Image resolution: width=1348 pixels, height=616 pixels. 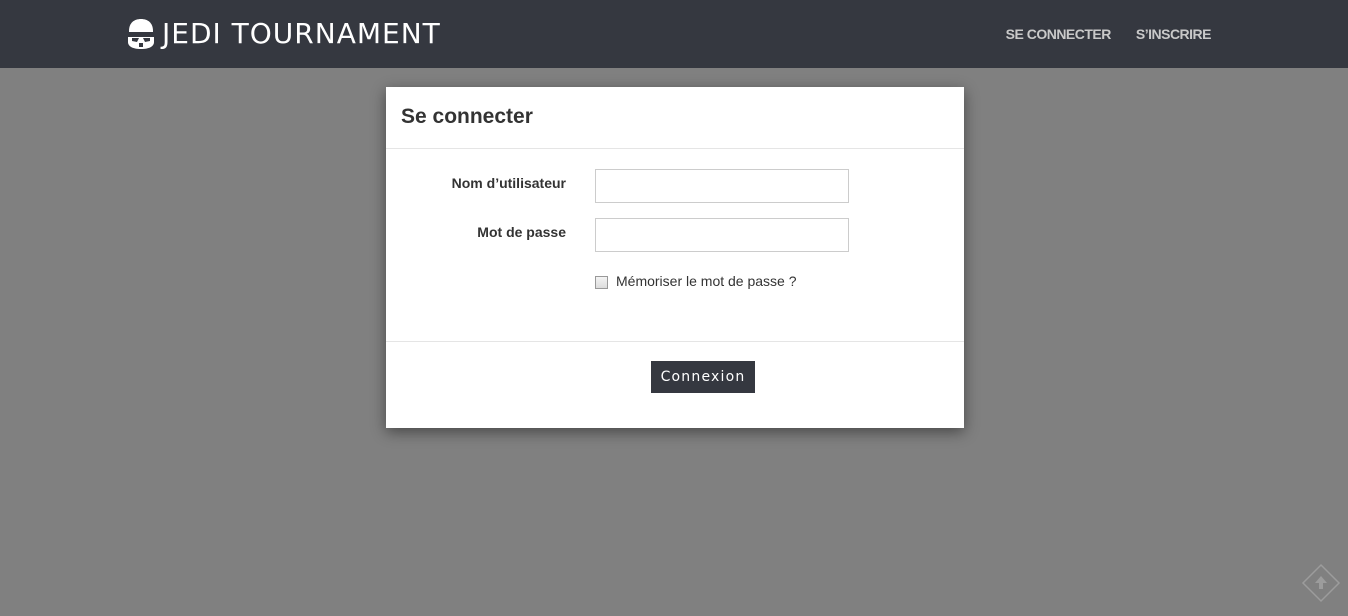 What do you see at coordinates (722, 186) in the screenshot?
I see `username-input` at bounding box center [722, 186].